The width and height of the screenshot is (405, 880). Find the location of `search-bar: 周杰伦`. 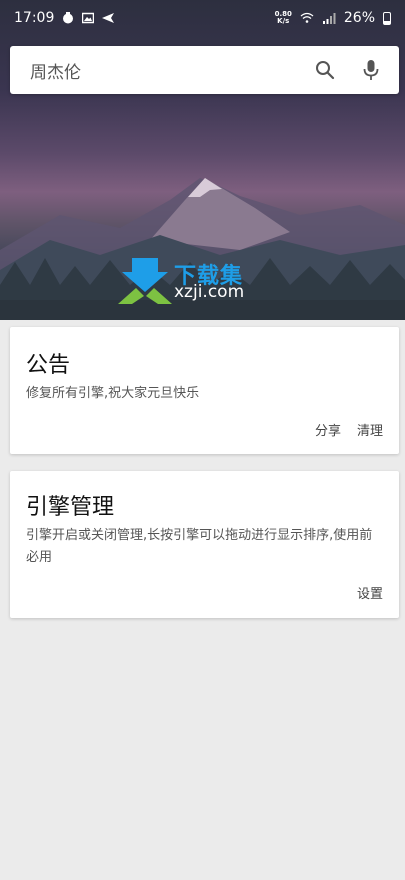

search-bar: 周杰伦 is located at coordinates (204, 70).